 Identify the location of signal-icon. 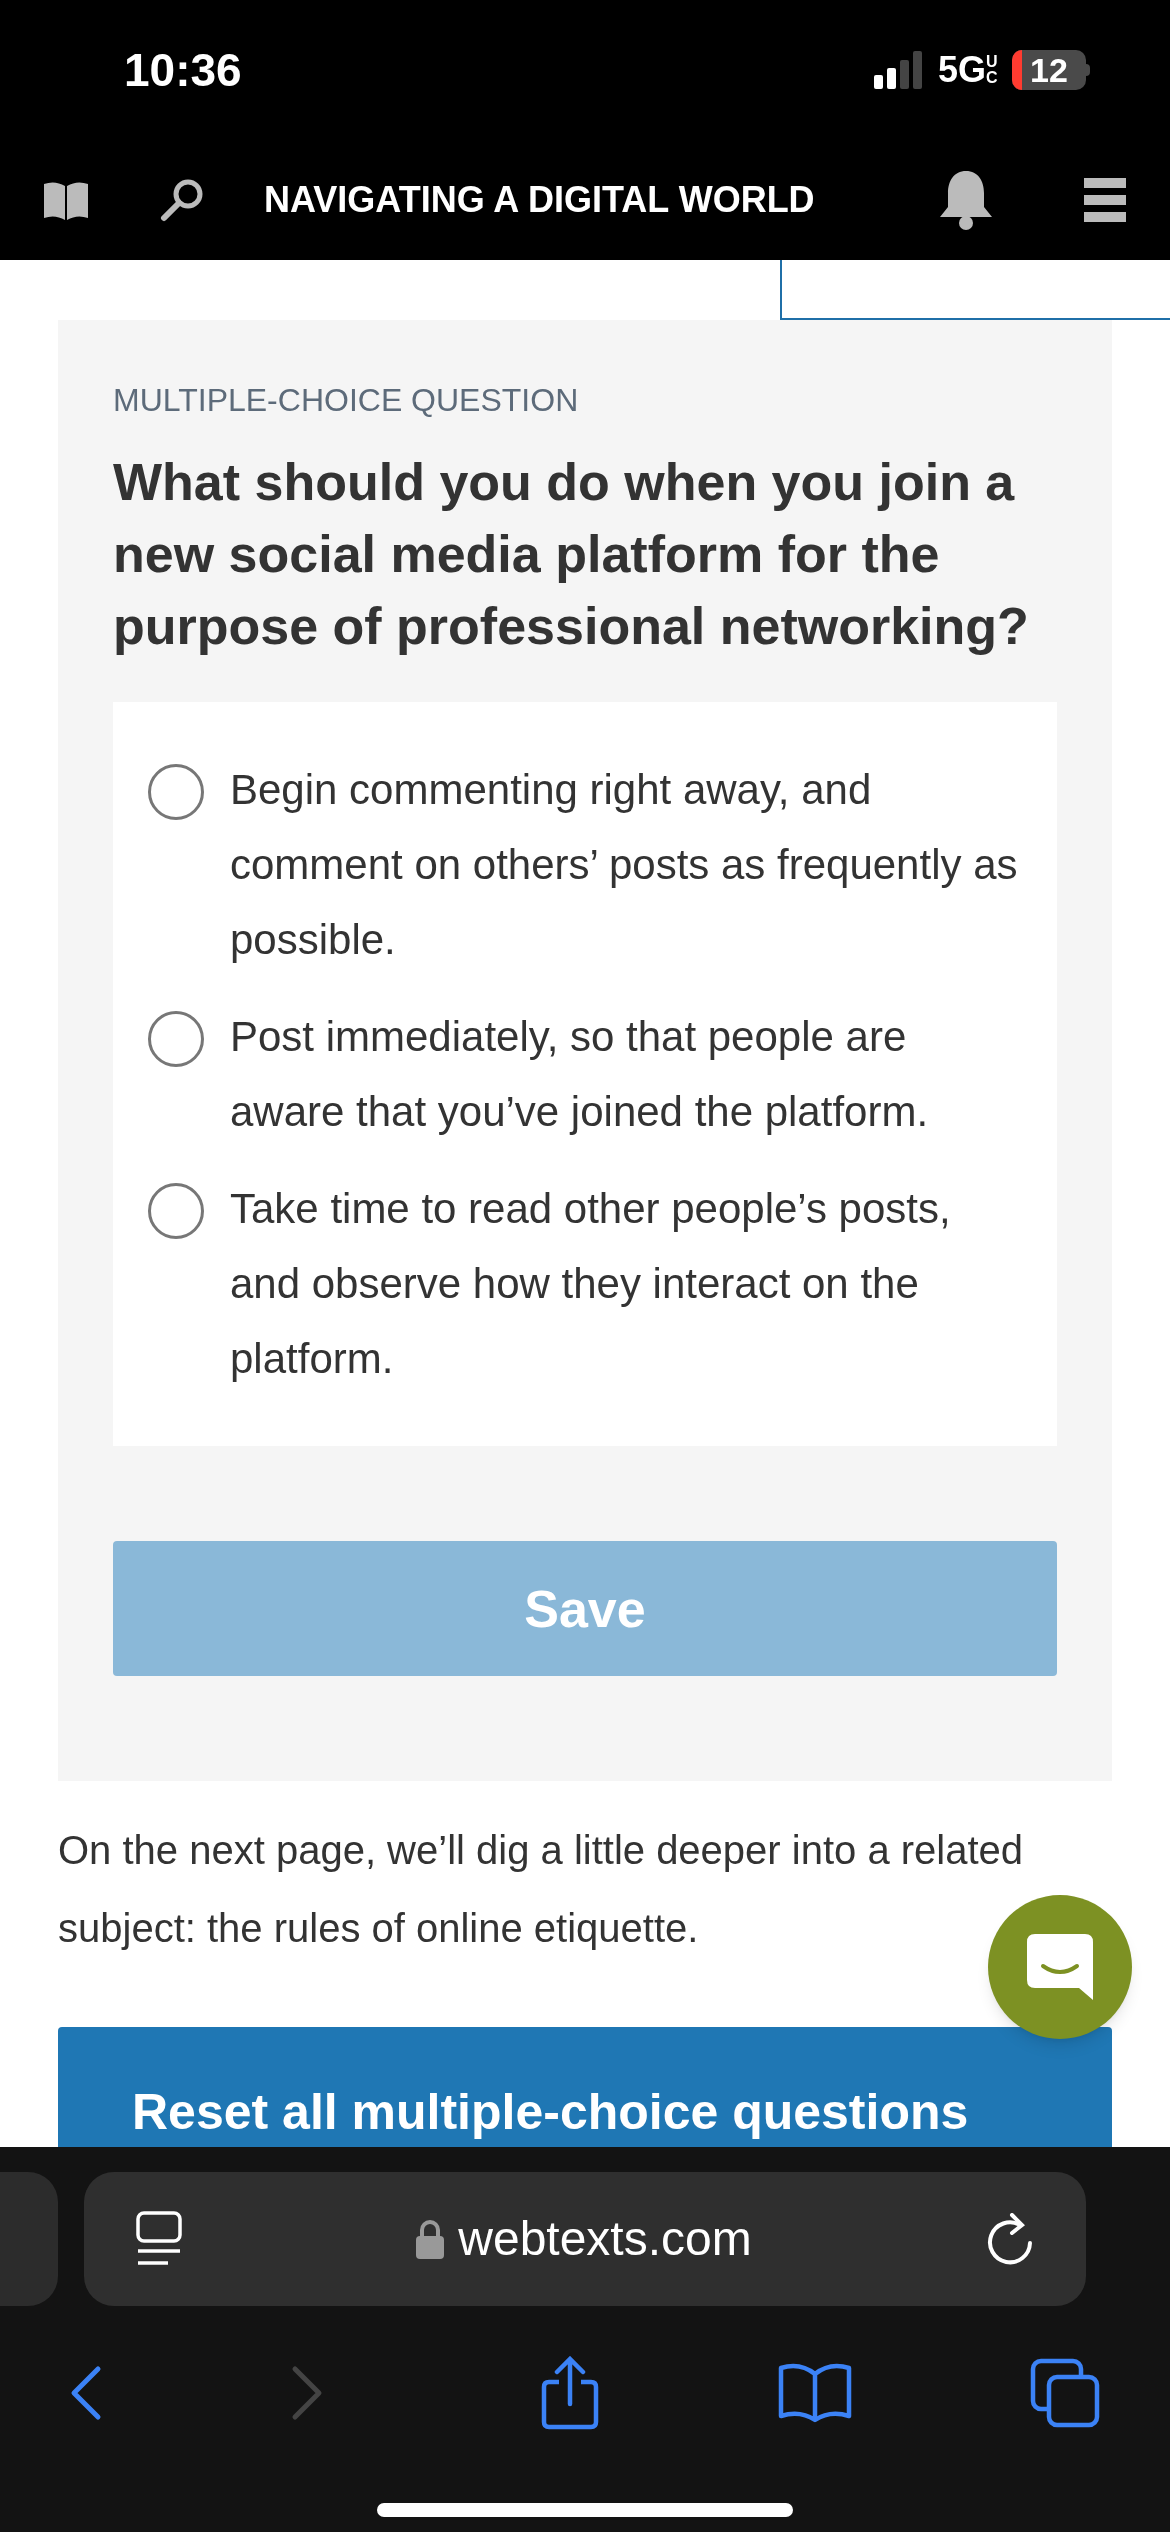
(898, 70).